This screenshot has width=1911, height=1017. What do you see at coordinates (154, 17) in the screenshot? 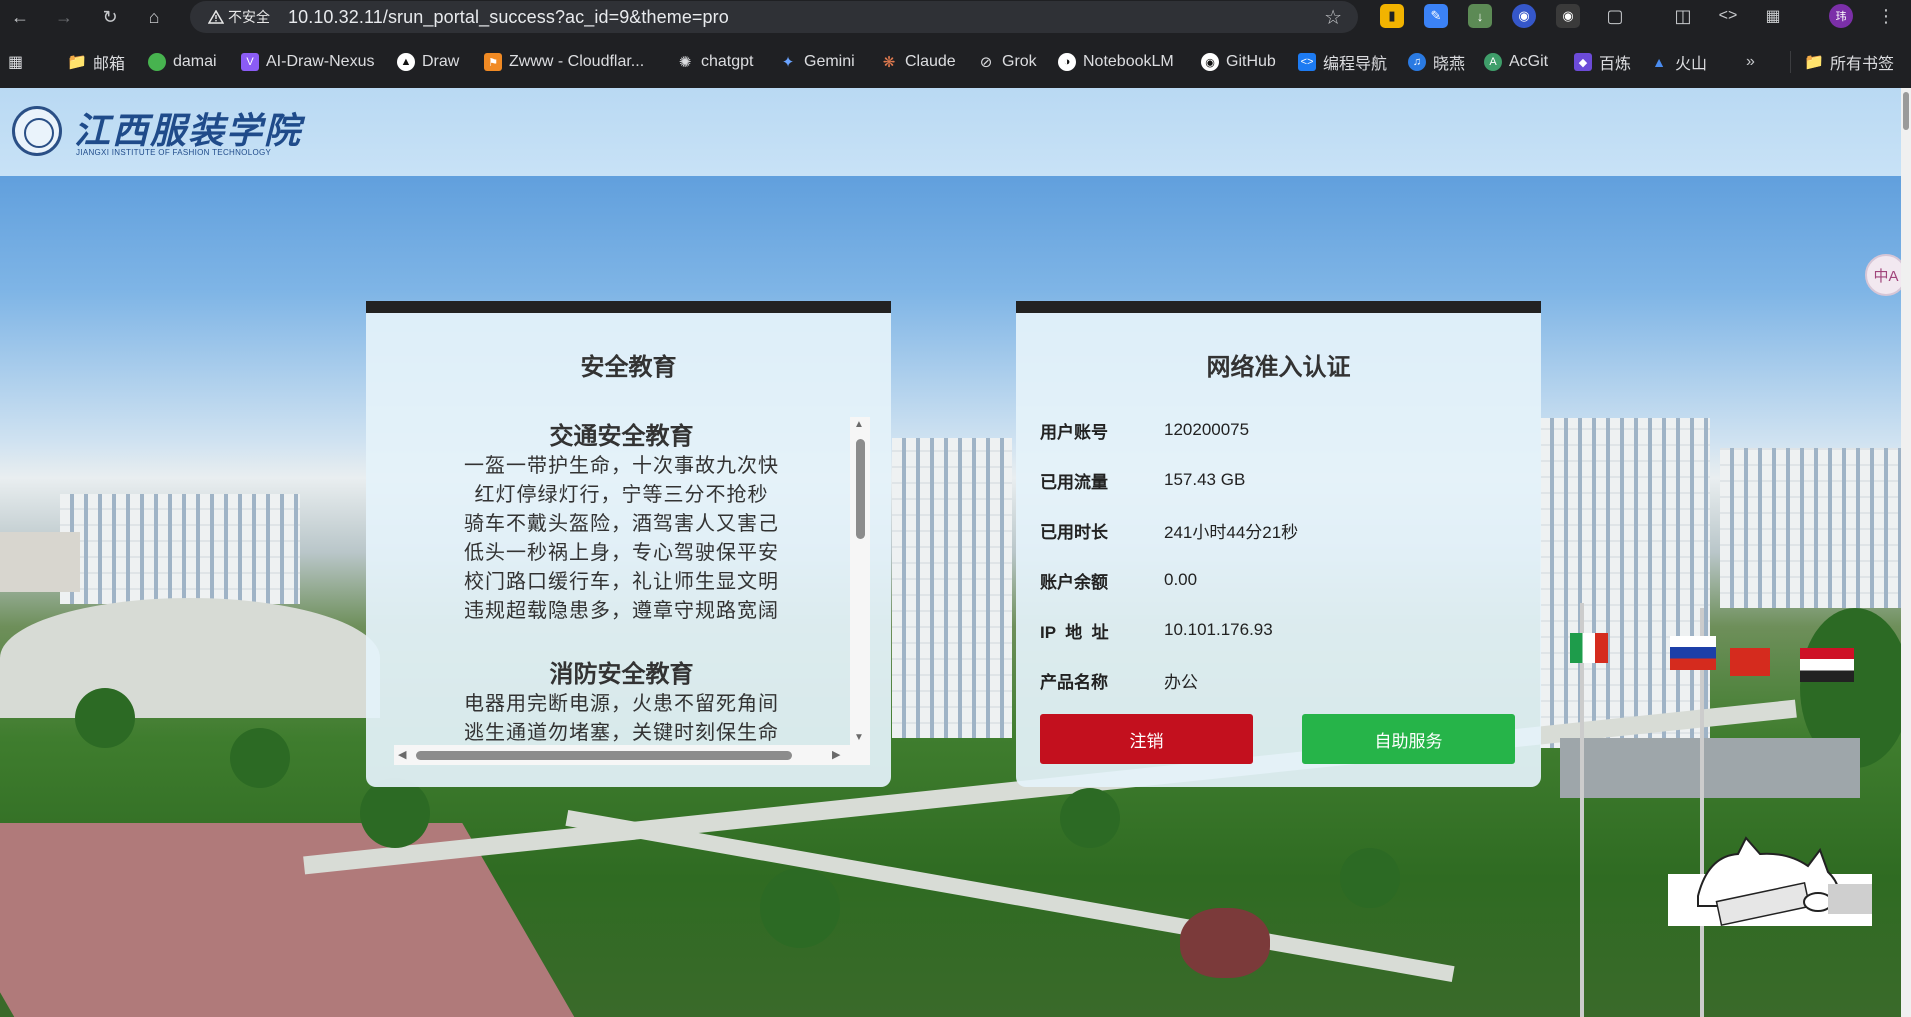
I see `home-icon: ⌂` at bounding box center [154, 17].